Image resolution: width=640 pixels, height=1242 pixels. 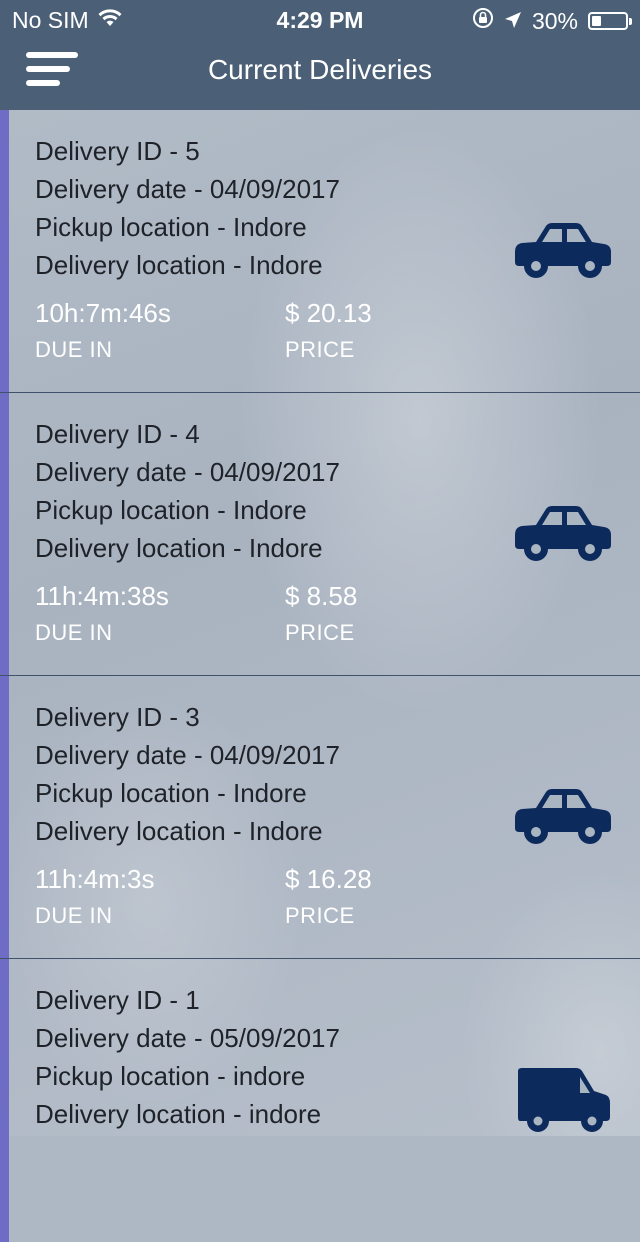 What do you see at coordinates (320, 20) in the screenshot?
I see `status-bar: No SIM 4:29 PM 30%` at bounding box center [320, 20].